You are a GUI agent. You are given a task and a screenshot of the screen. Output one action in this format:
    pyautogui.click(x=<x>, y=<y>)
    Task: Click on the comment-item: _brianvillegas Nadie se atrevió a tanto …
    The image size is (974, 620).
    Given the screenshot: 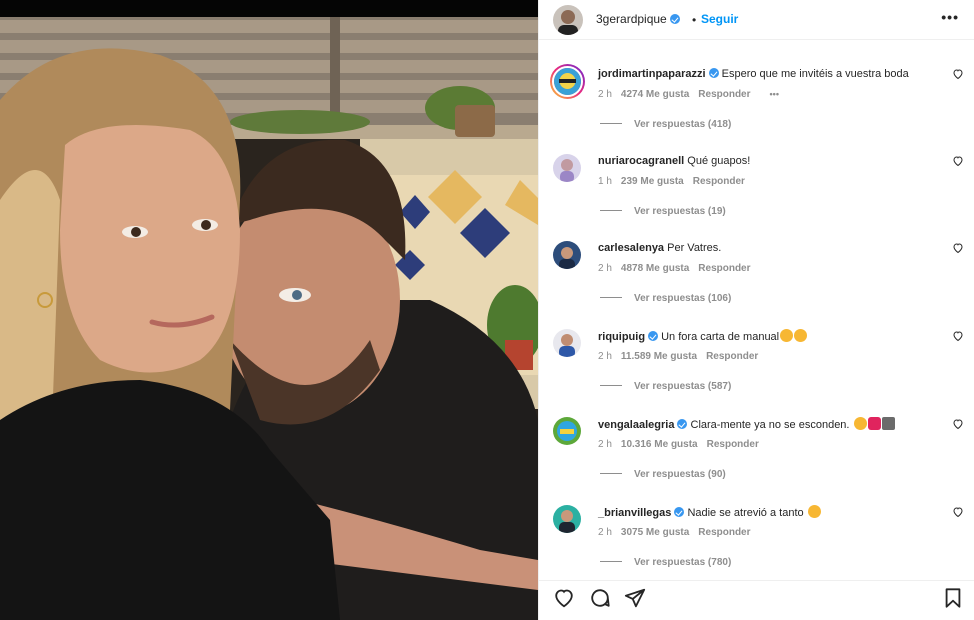 What is the action you would take?
    pyautogui.click(x=756, y=539)
    